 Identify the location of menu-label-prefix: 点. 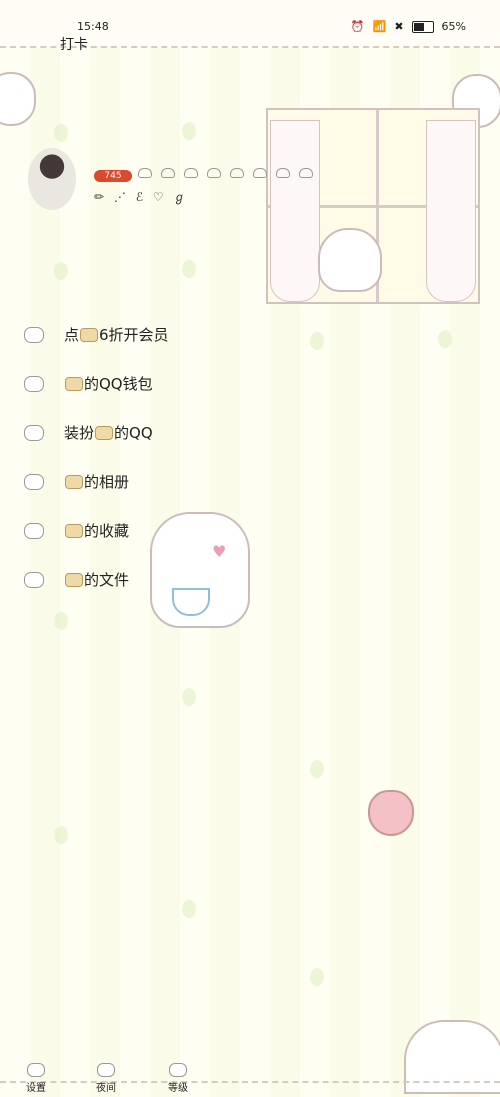
(72, 335).